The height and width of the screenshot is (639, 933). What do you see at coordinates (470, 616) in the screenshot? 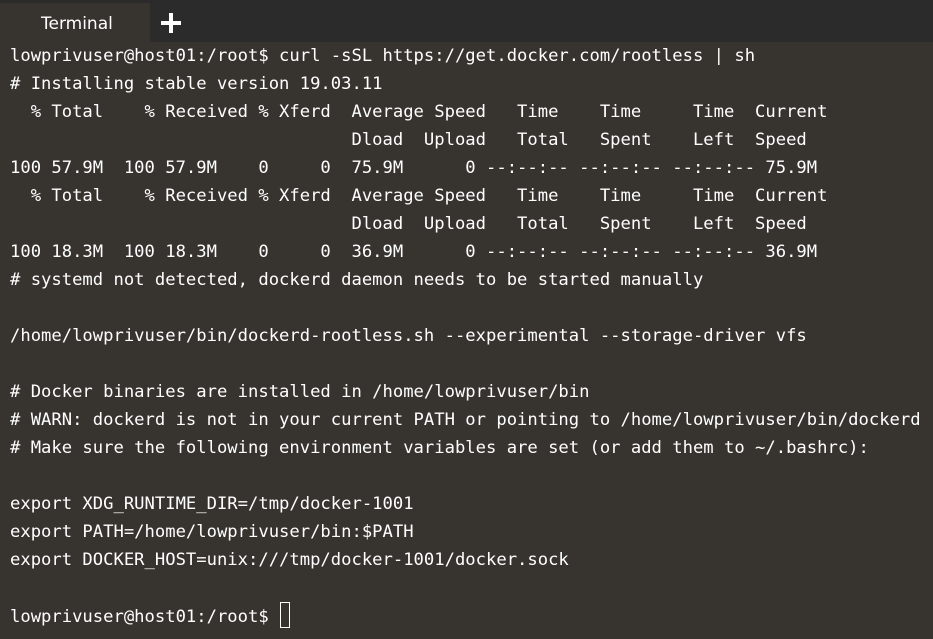
I see `prompt-line: lowprivuser@host01:/root$` at bounding box center [470, 616].